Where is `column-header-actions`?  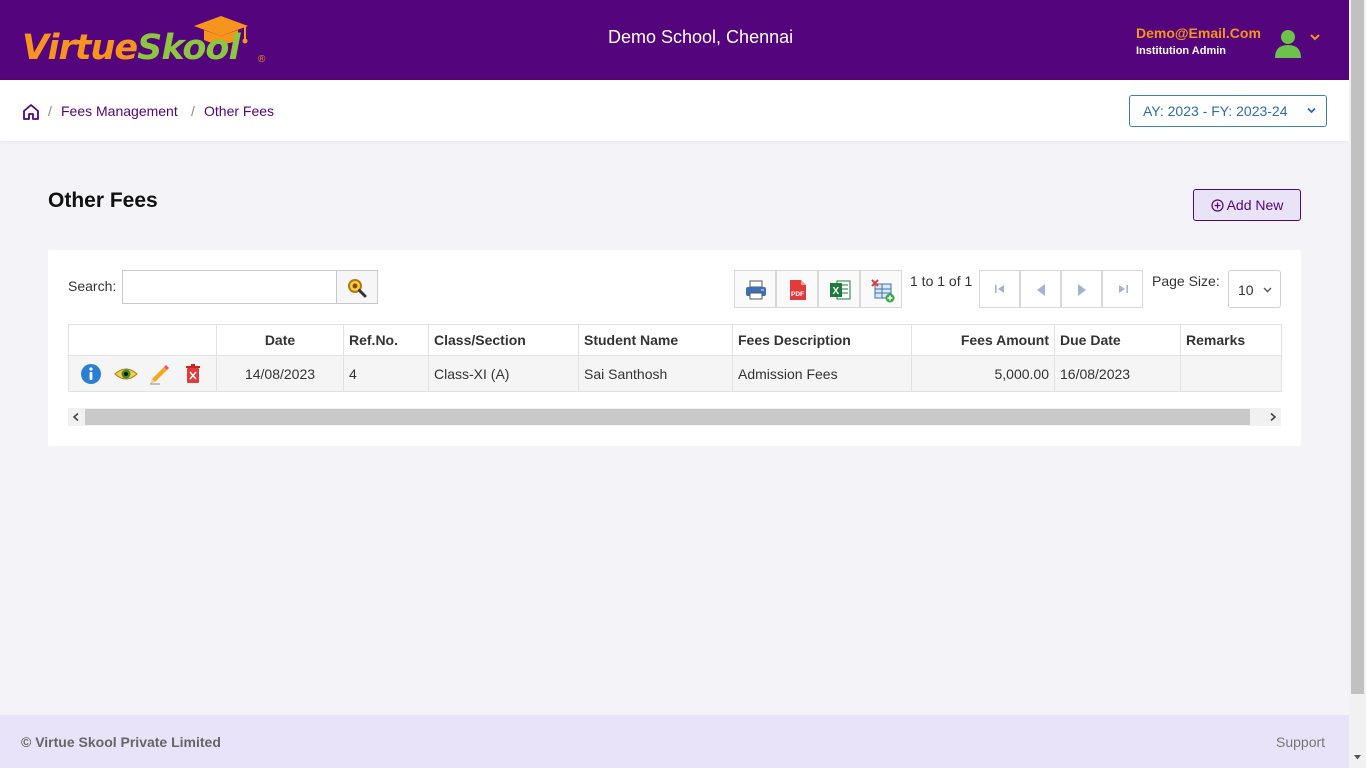
column-header-actions is located at coordinates (142, 340).